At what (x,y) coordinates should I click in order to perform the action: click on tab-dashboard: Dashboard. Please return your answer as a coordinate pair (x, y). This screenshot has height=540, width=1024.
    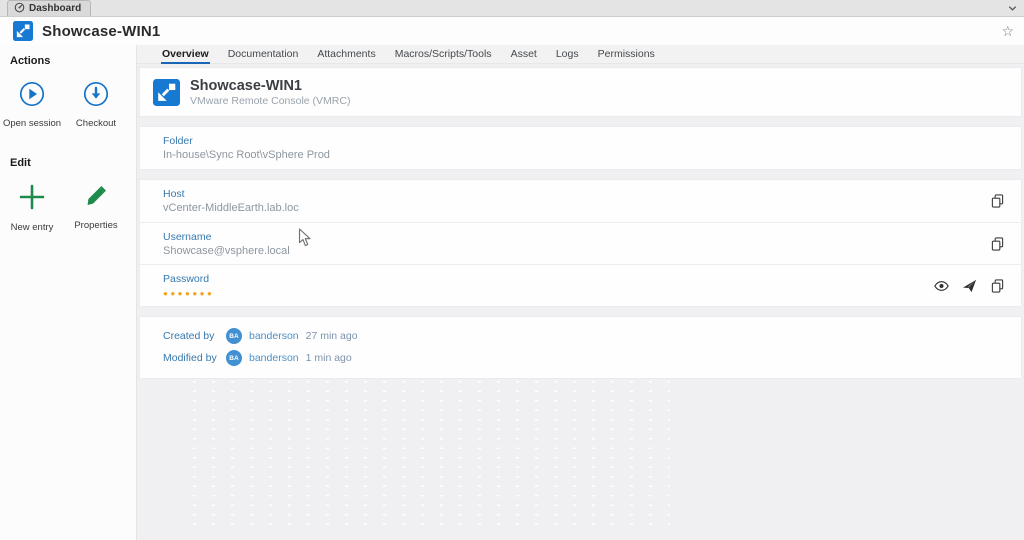
    Looking at the image, I should click on (49, 8).